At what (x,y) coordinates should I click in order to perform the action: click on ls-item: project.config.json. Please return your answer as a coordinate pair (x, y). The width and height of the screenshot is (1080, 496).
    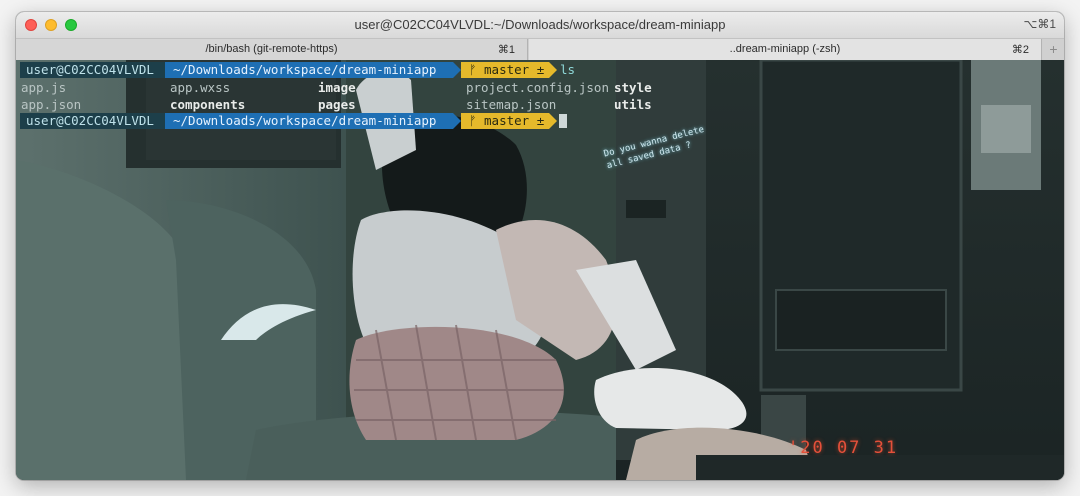
    Looking at the image, I should click on (537, 87).